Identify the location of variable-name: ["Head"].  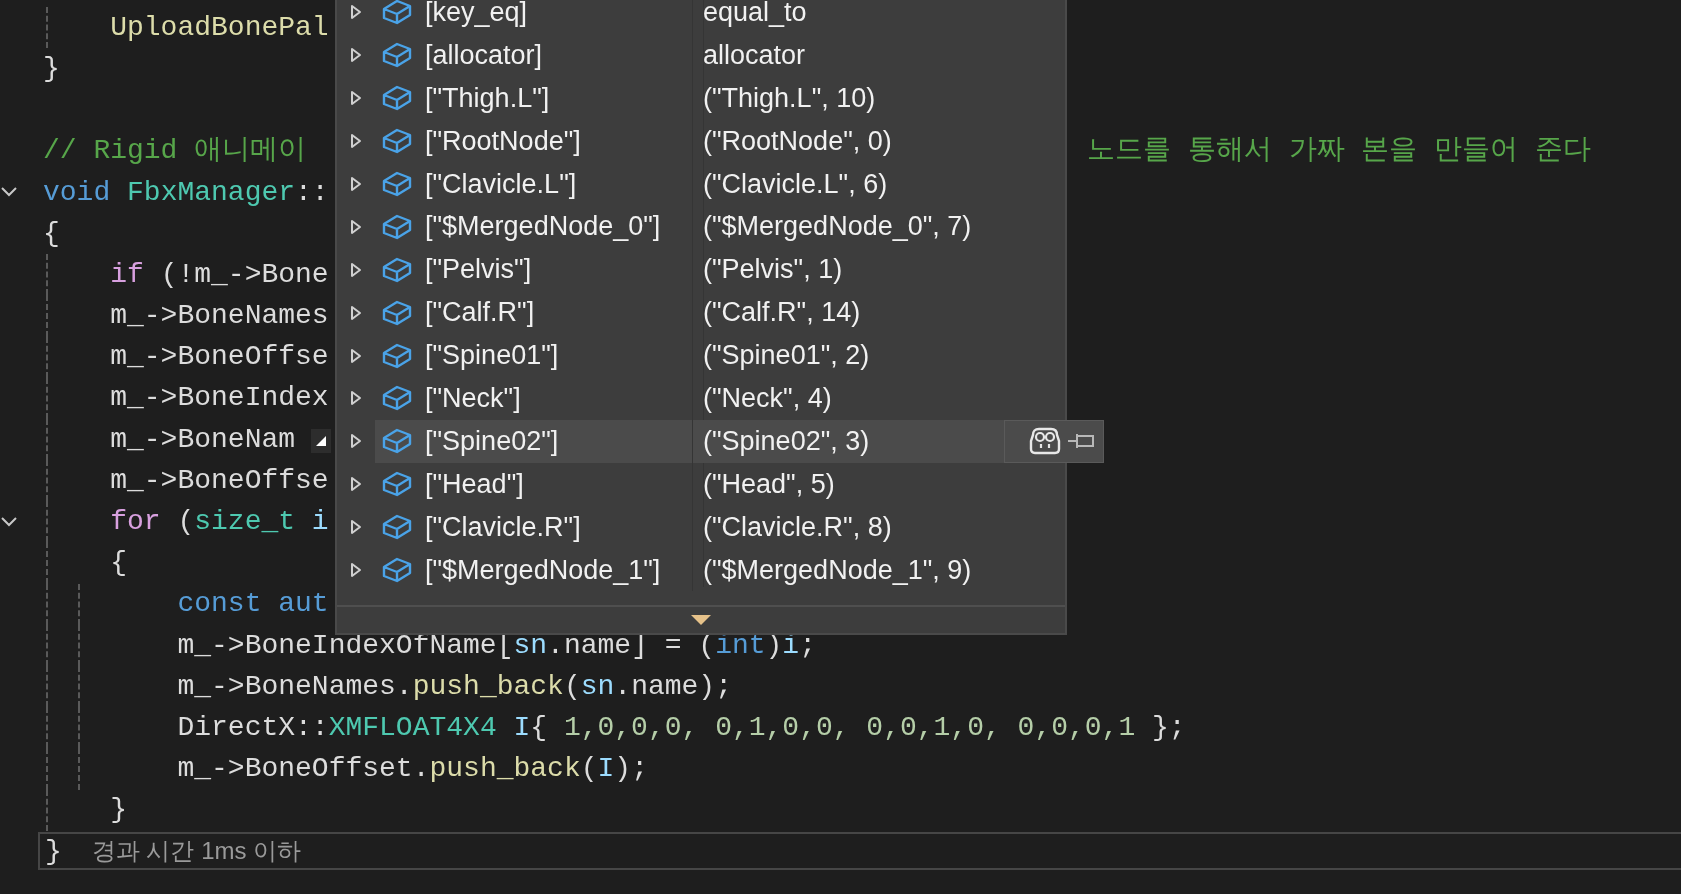
(474, 484).